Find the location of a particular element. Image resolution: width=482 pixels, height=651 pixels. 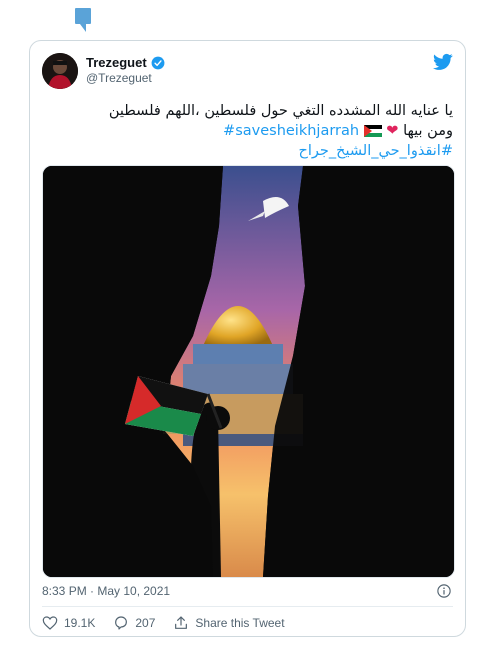

info-icon is located at coordinates (444, 591).